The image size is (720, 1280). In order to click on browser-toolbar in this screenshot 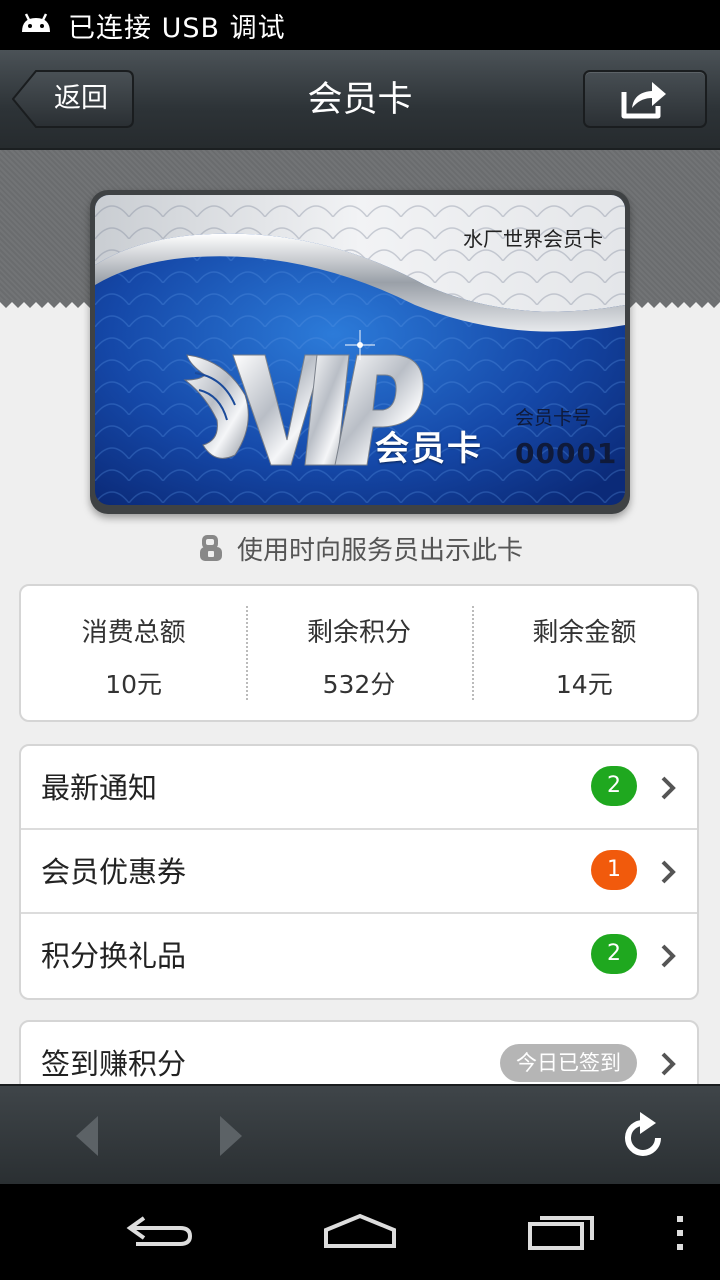, I will do `click(360, 1134)`.